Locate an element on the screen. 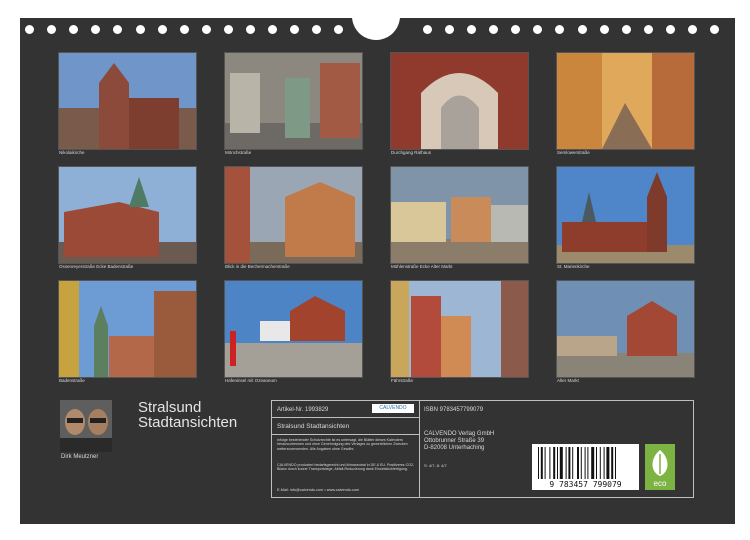 This screenshot has width=750, height=540. photo-caption: Mühlenstraße Ecke Alter Markt is located at coordinates (422, 266).